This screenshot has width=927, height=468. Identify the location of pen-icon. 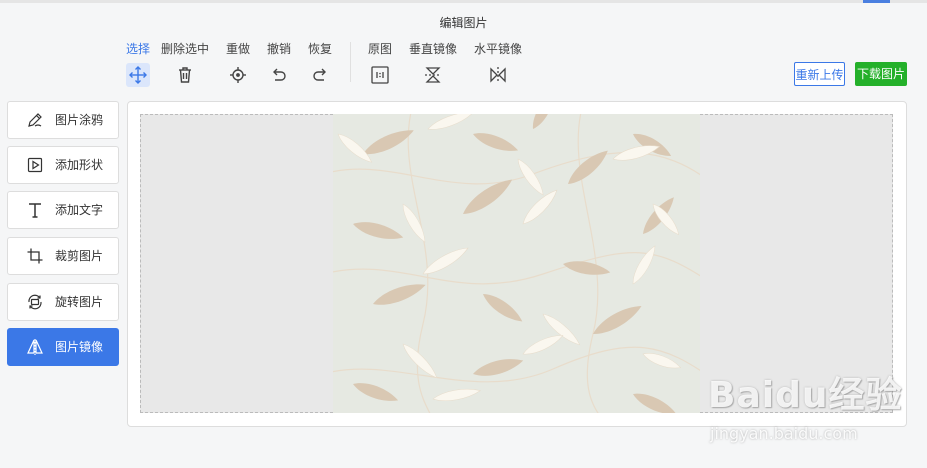
(35, 120).